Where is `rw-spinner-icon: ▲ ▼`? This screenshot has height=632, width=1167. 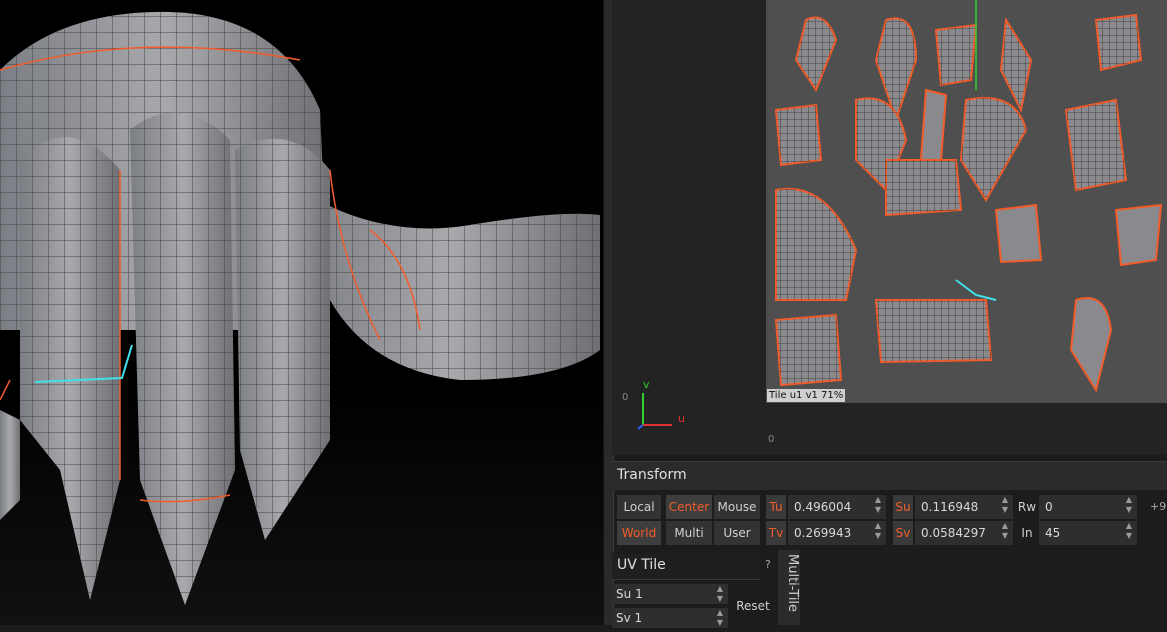 rw-spinner-icon: ▲ ▼ is located at coordinates (1129, 507).